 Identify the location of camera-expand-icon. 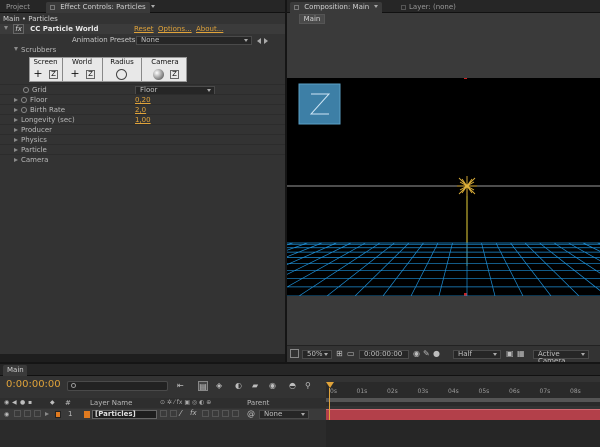
(16, 160).